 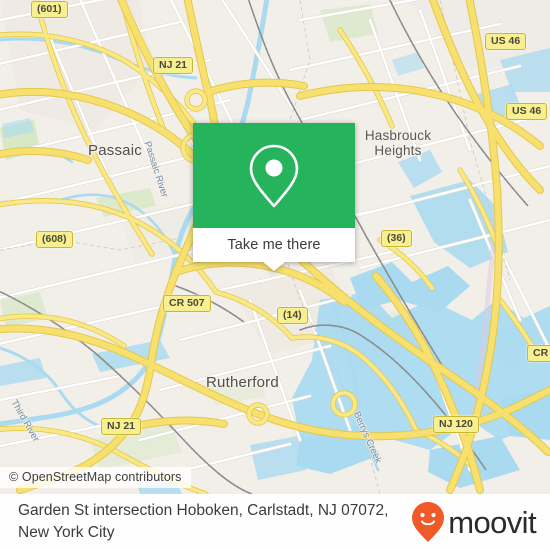 What do you see at coordinates (274, 266) in the screenshot?
I see `popup-pointer-tail` at bounding box center [274, 266].